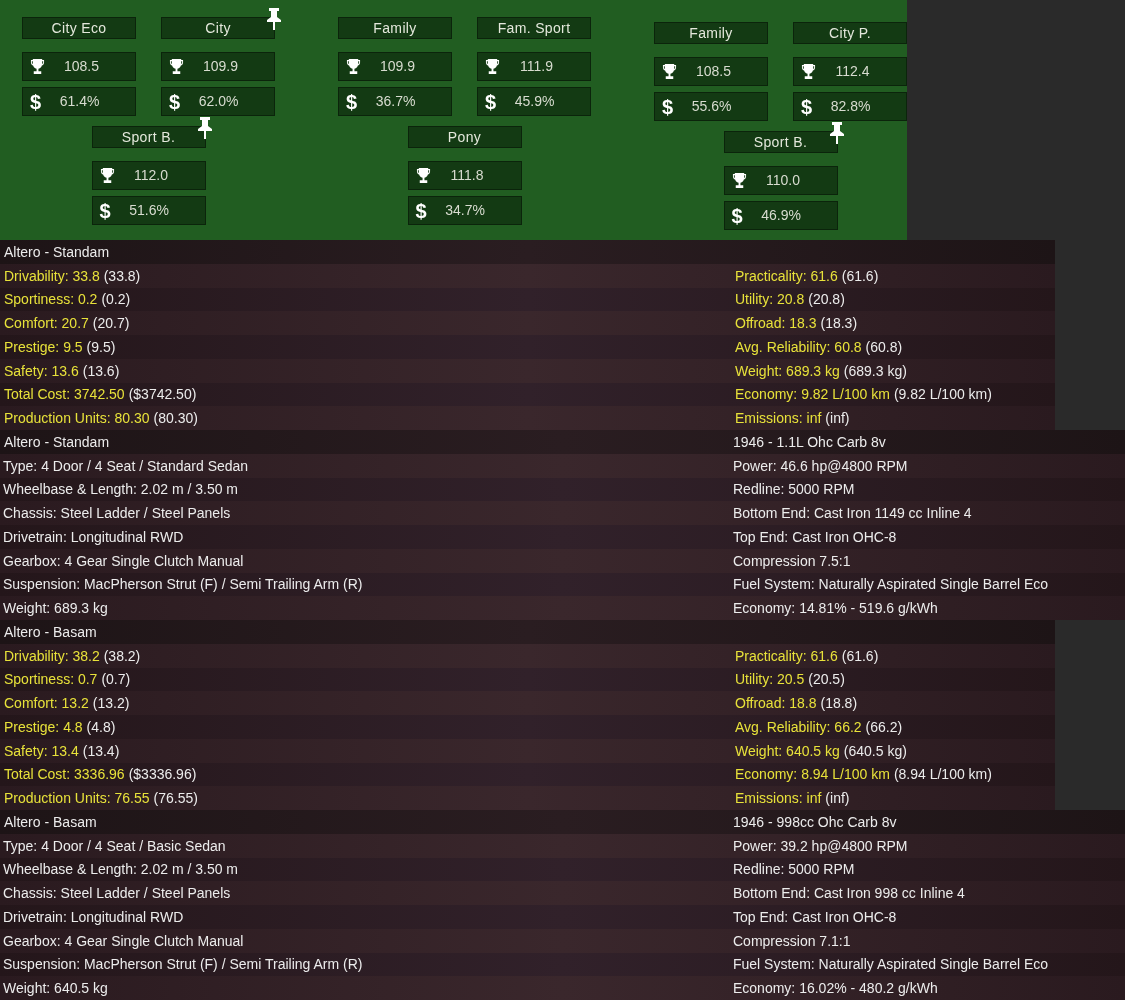 This screenshot has height=1000, width=1125. I want to click on spec-text: Weight: 640.5 kg, so click(55, 988).